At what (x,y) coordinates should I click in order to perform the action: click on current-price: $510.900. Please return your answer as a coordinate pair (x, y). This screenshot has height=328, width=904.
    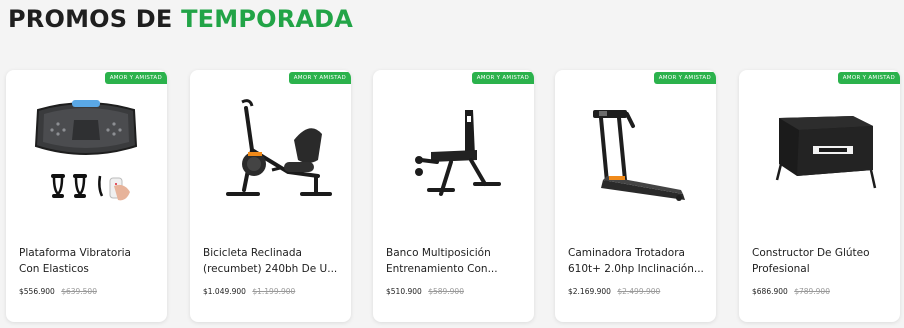
    Looking at the image, I should click on (404, 291).